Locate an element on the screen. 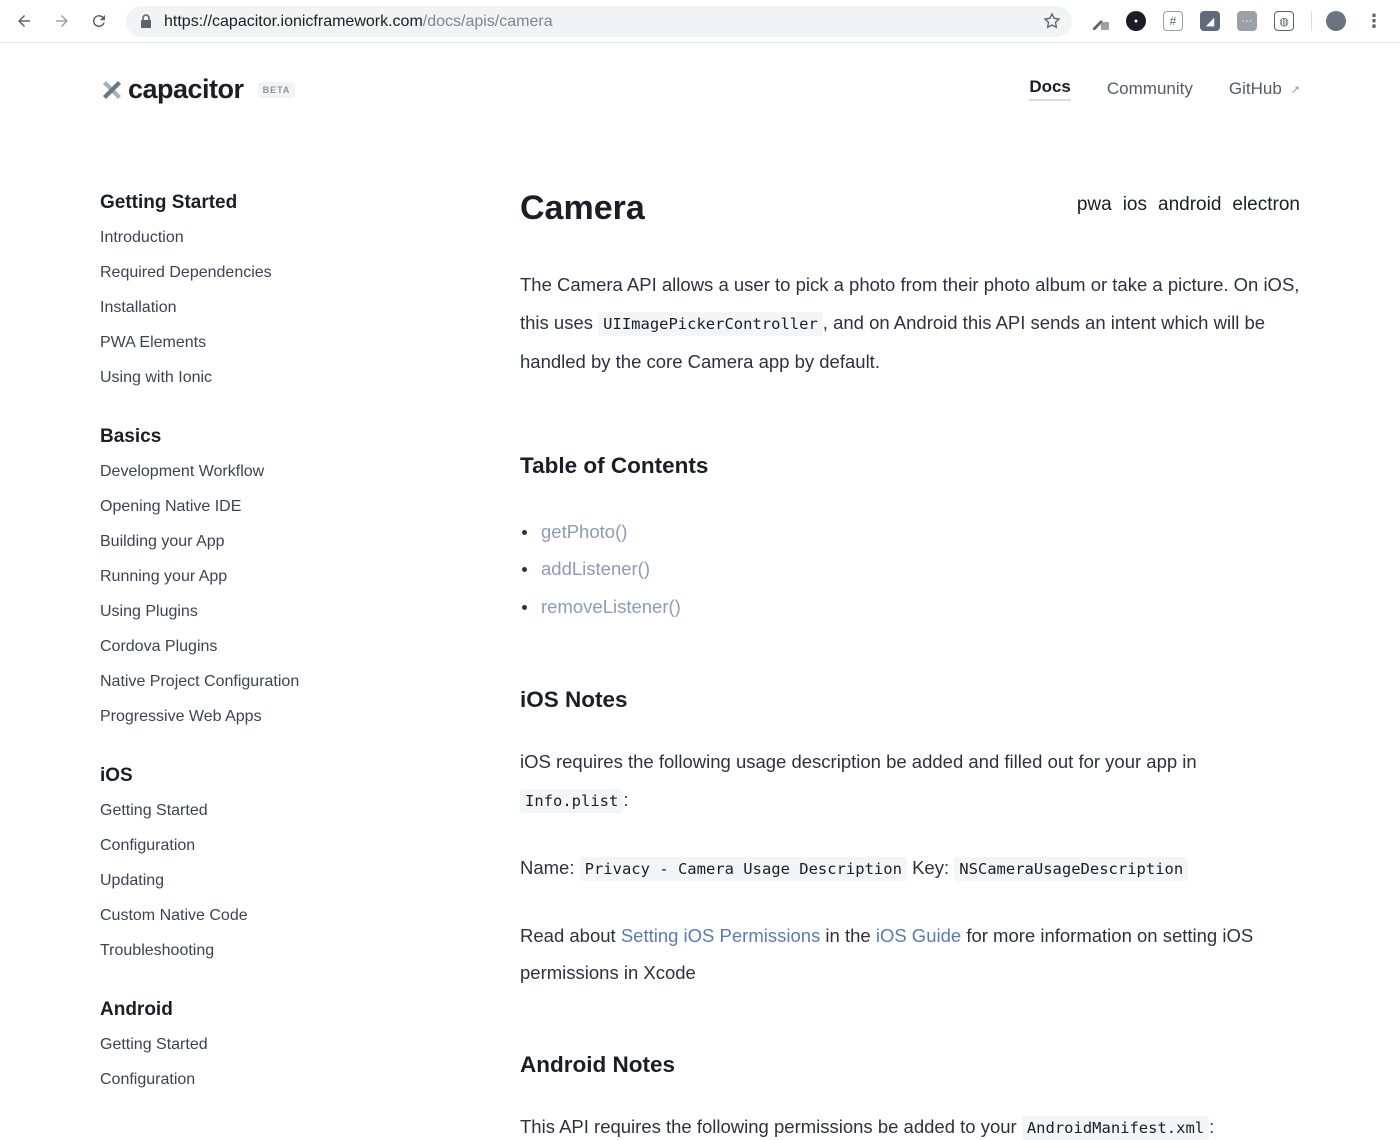  sidebar-item-ios-configuration: Configuration is located at coordinates (260, 850).